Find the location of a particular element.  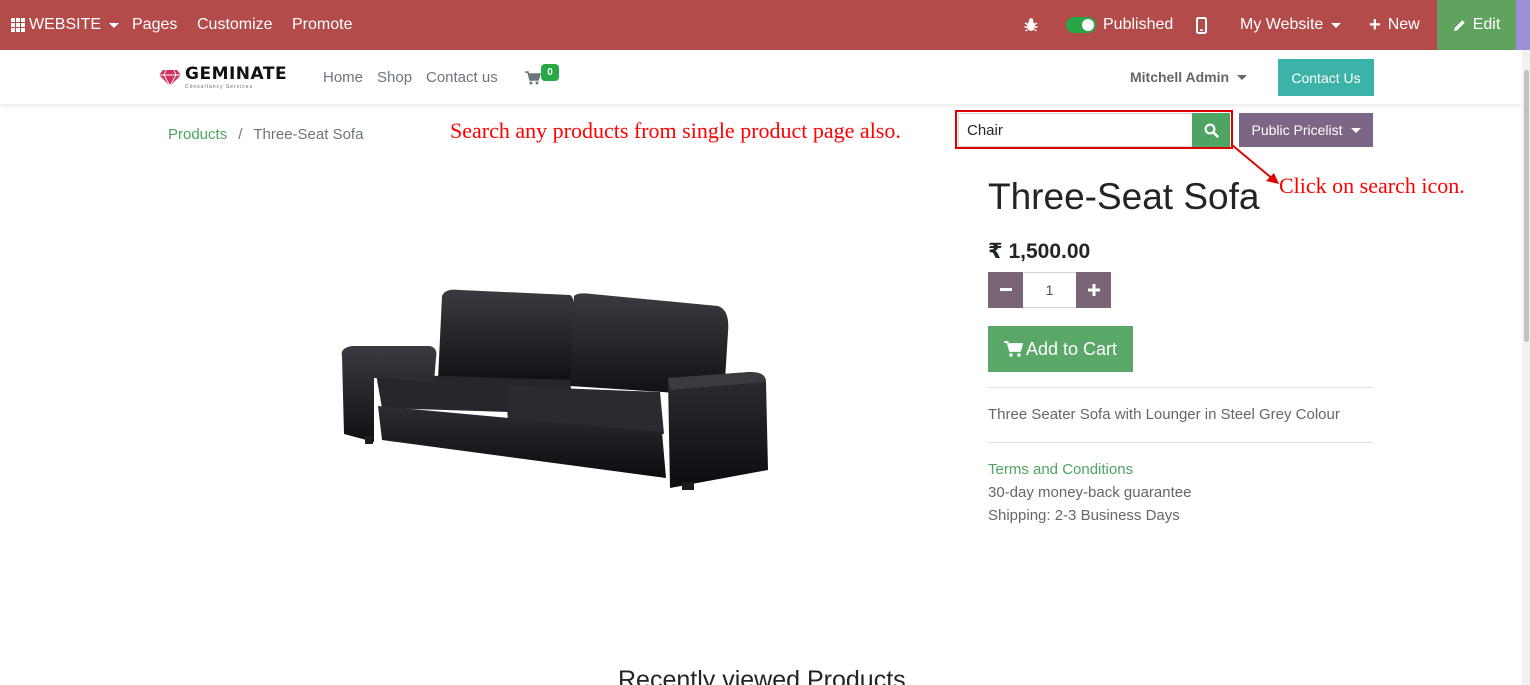

published-label: Published is located at coordinates (1138, 24).